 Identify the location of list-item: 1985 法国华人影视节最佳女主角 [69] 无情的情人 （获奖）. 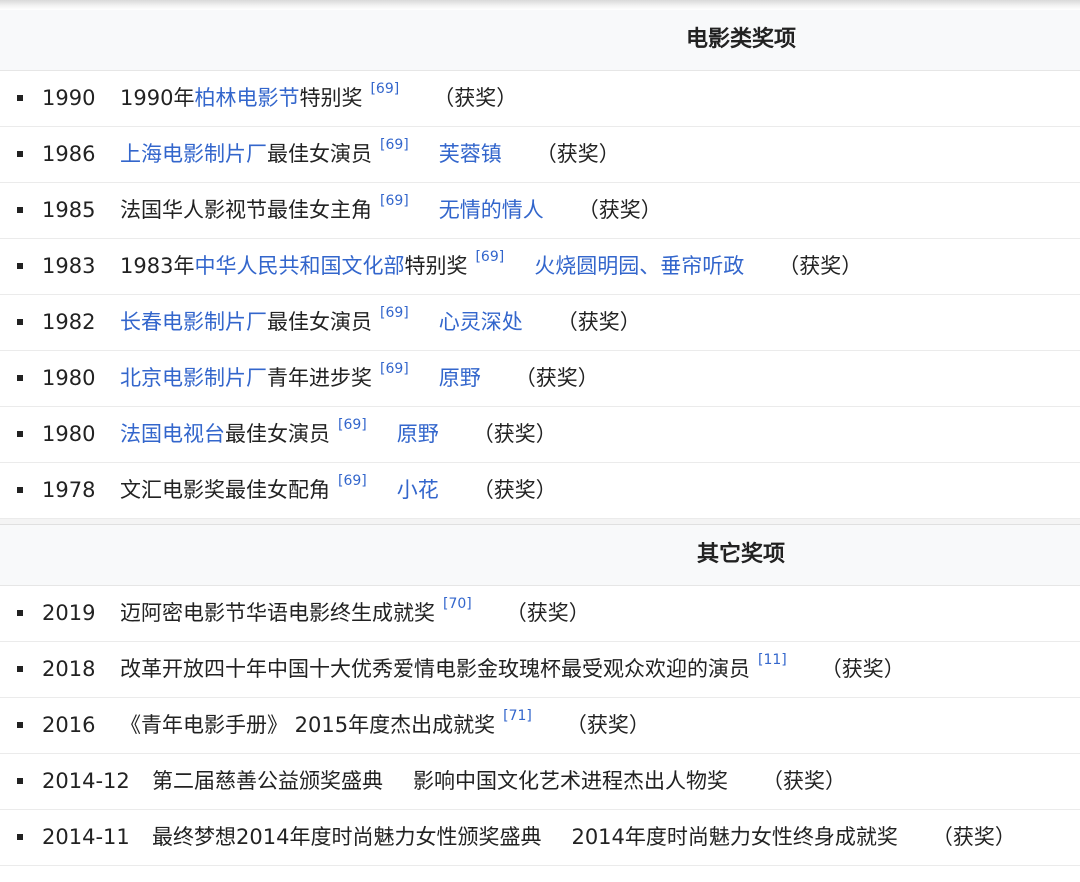
(540, 211).